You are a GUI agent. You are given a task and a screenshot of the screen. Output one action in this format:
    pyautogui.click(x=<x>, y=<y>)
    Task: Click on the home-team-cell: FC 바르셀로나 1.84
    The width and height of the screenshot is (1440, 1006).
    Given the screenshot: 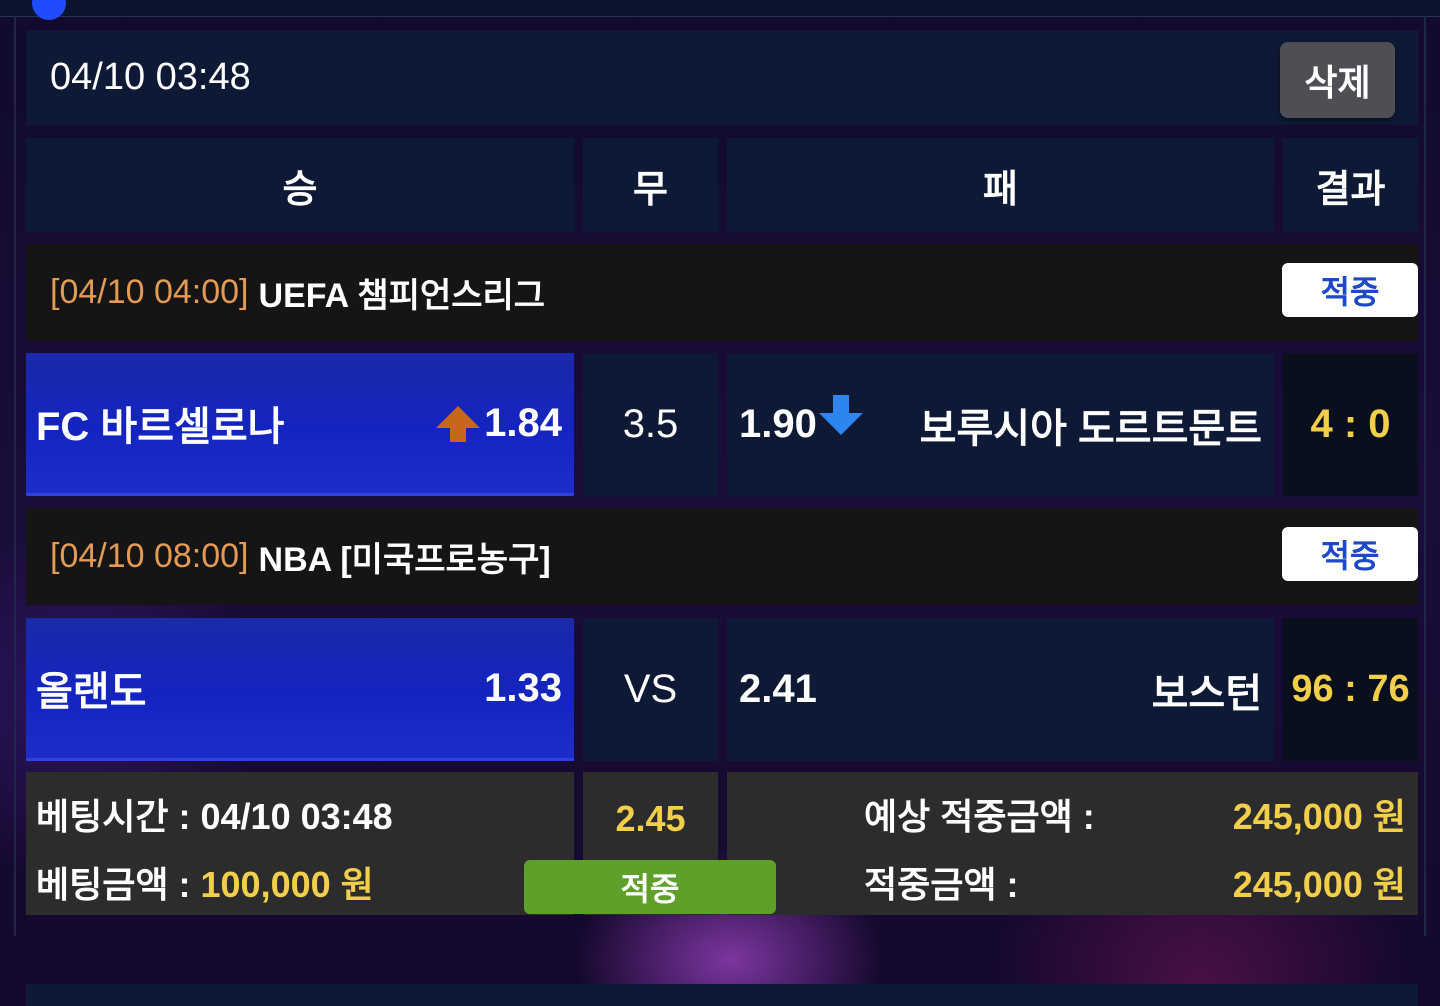 What is the action you would take?
    pyautogui.click(x=300, y=424)
    